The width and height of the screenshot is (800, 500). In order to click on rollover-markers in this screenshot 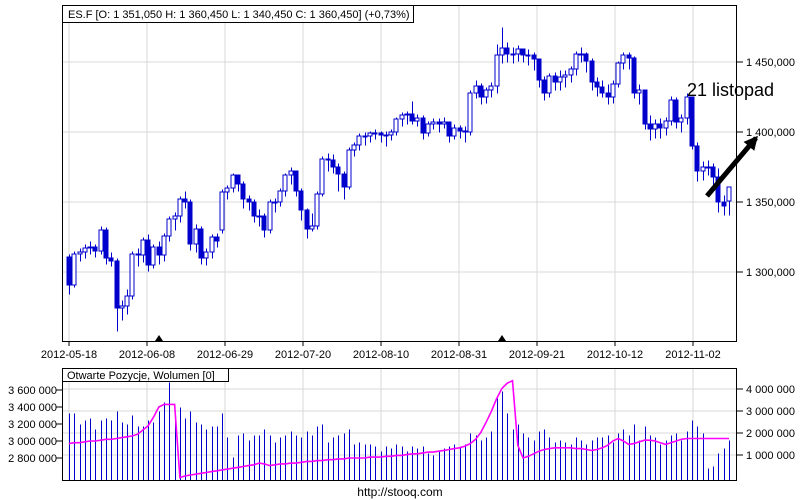, I will do `click(330, 338)`.